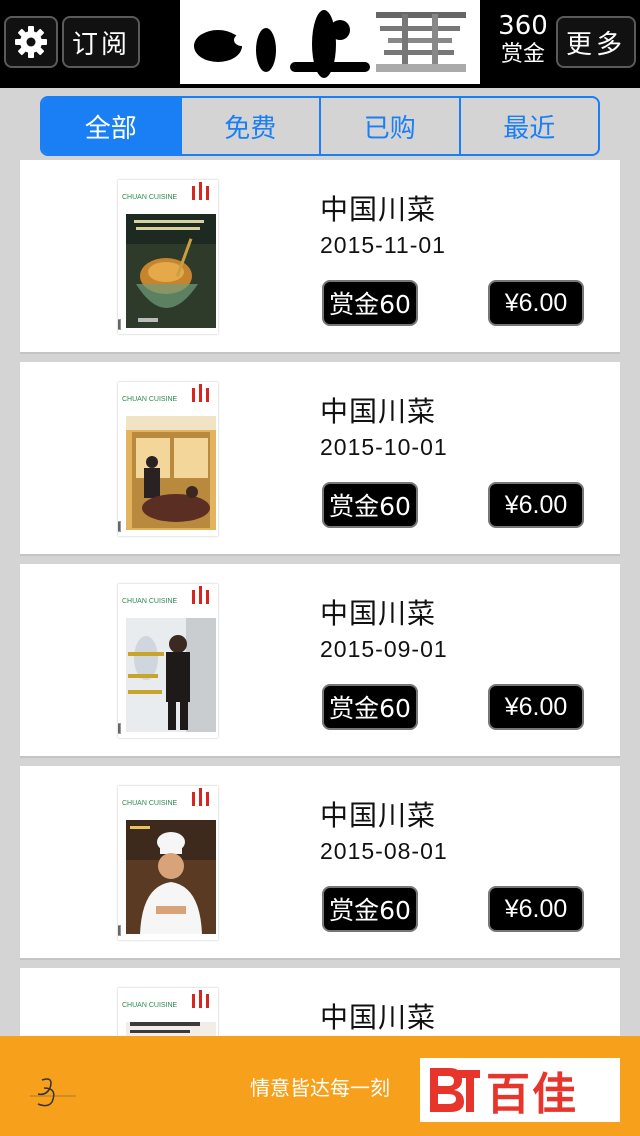  I want to click on gear-icon, so click(31, 42).